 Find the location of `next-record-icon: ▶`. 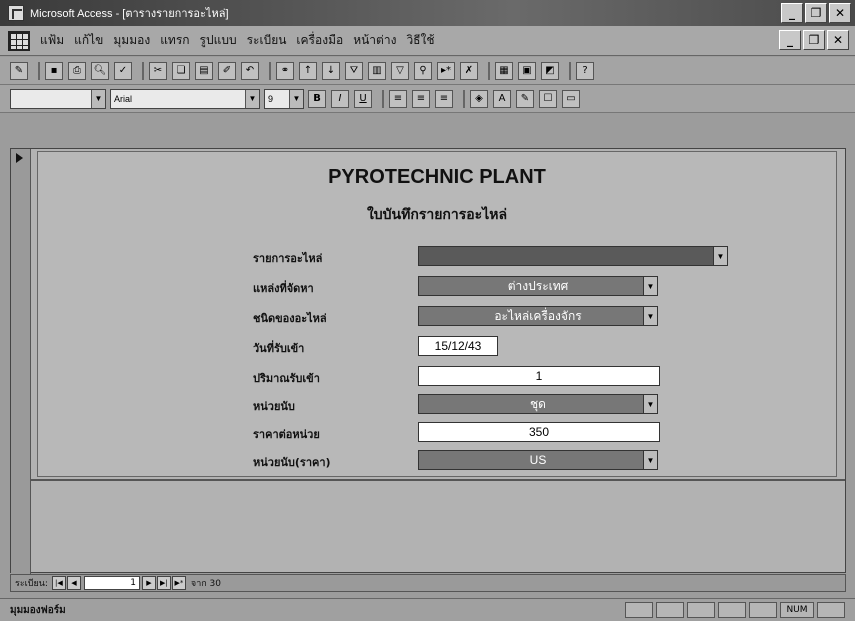

next-record-icon: ▶ is located at coordinates (148, 583).